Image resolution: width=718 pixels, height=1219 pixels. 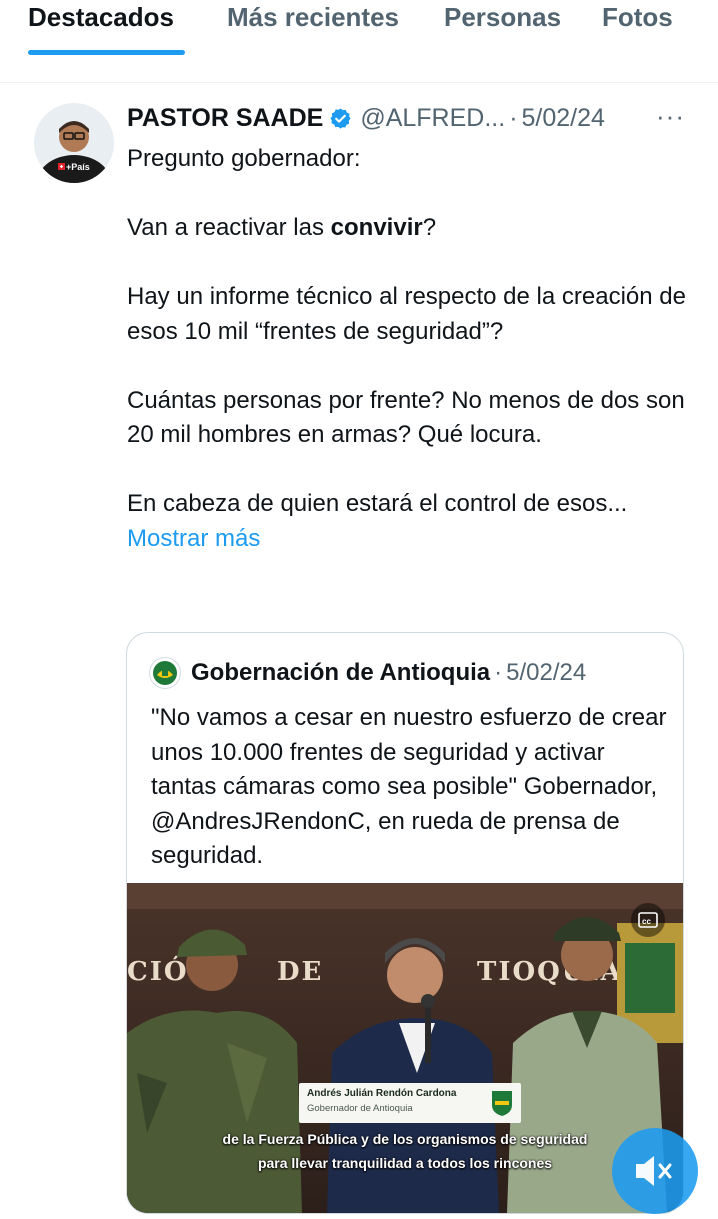 I want to click on tabs-divider, so click(x=359, y=82).